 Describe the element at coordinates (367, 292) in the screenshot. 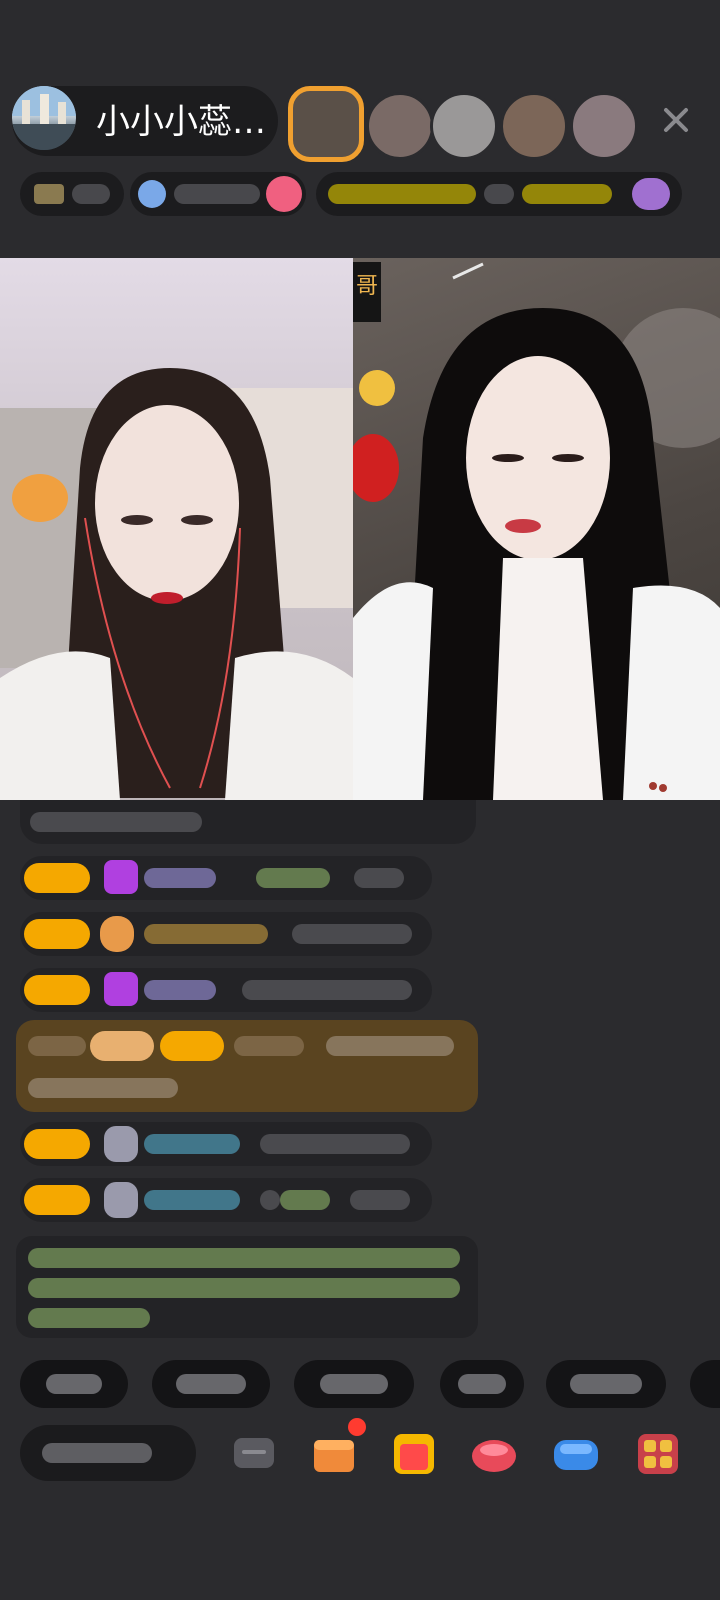

I see `pk-opponent-label: 哥` at that location.